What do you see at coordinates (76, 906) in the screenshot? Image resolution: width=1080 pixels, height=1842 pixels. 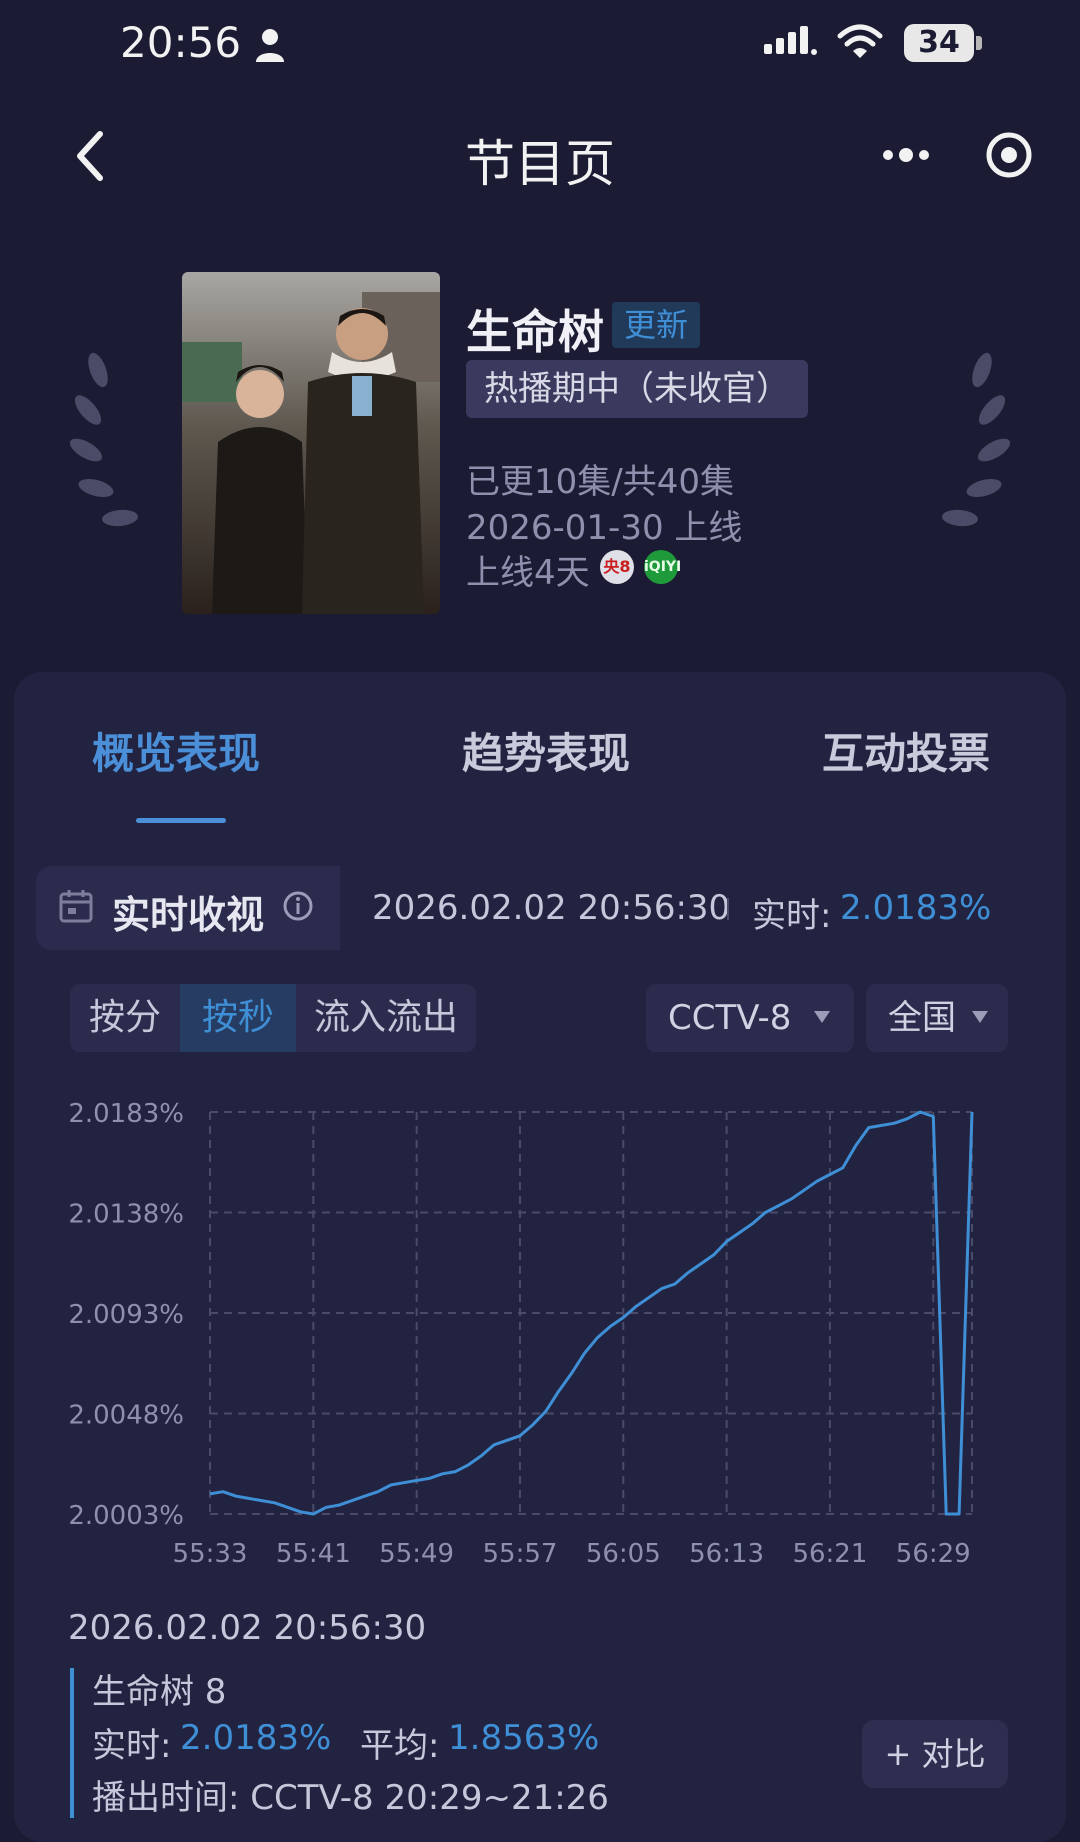 I see `calendar-icon` at bounding box center [76, 906].